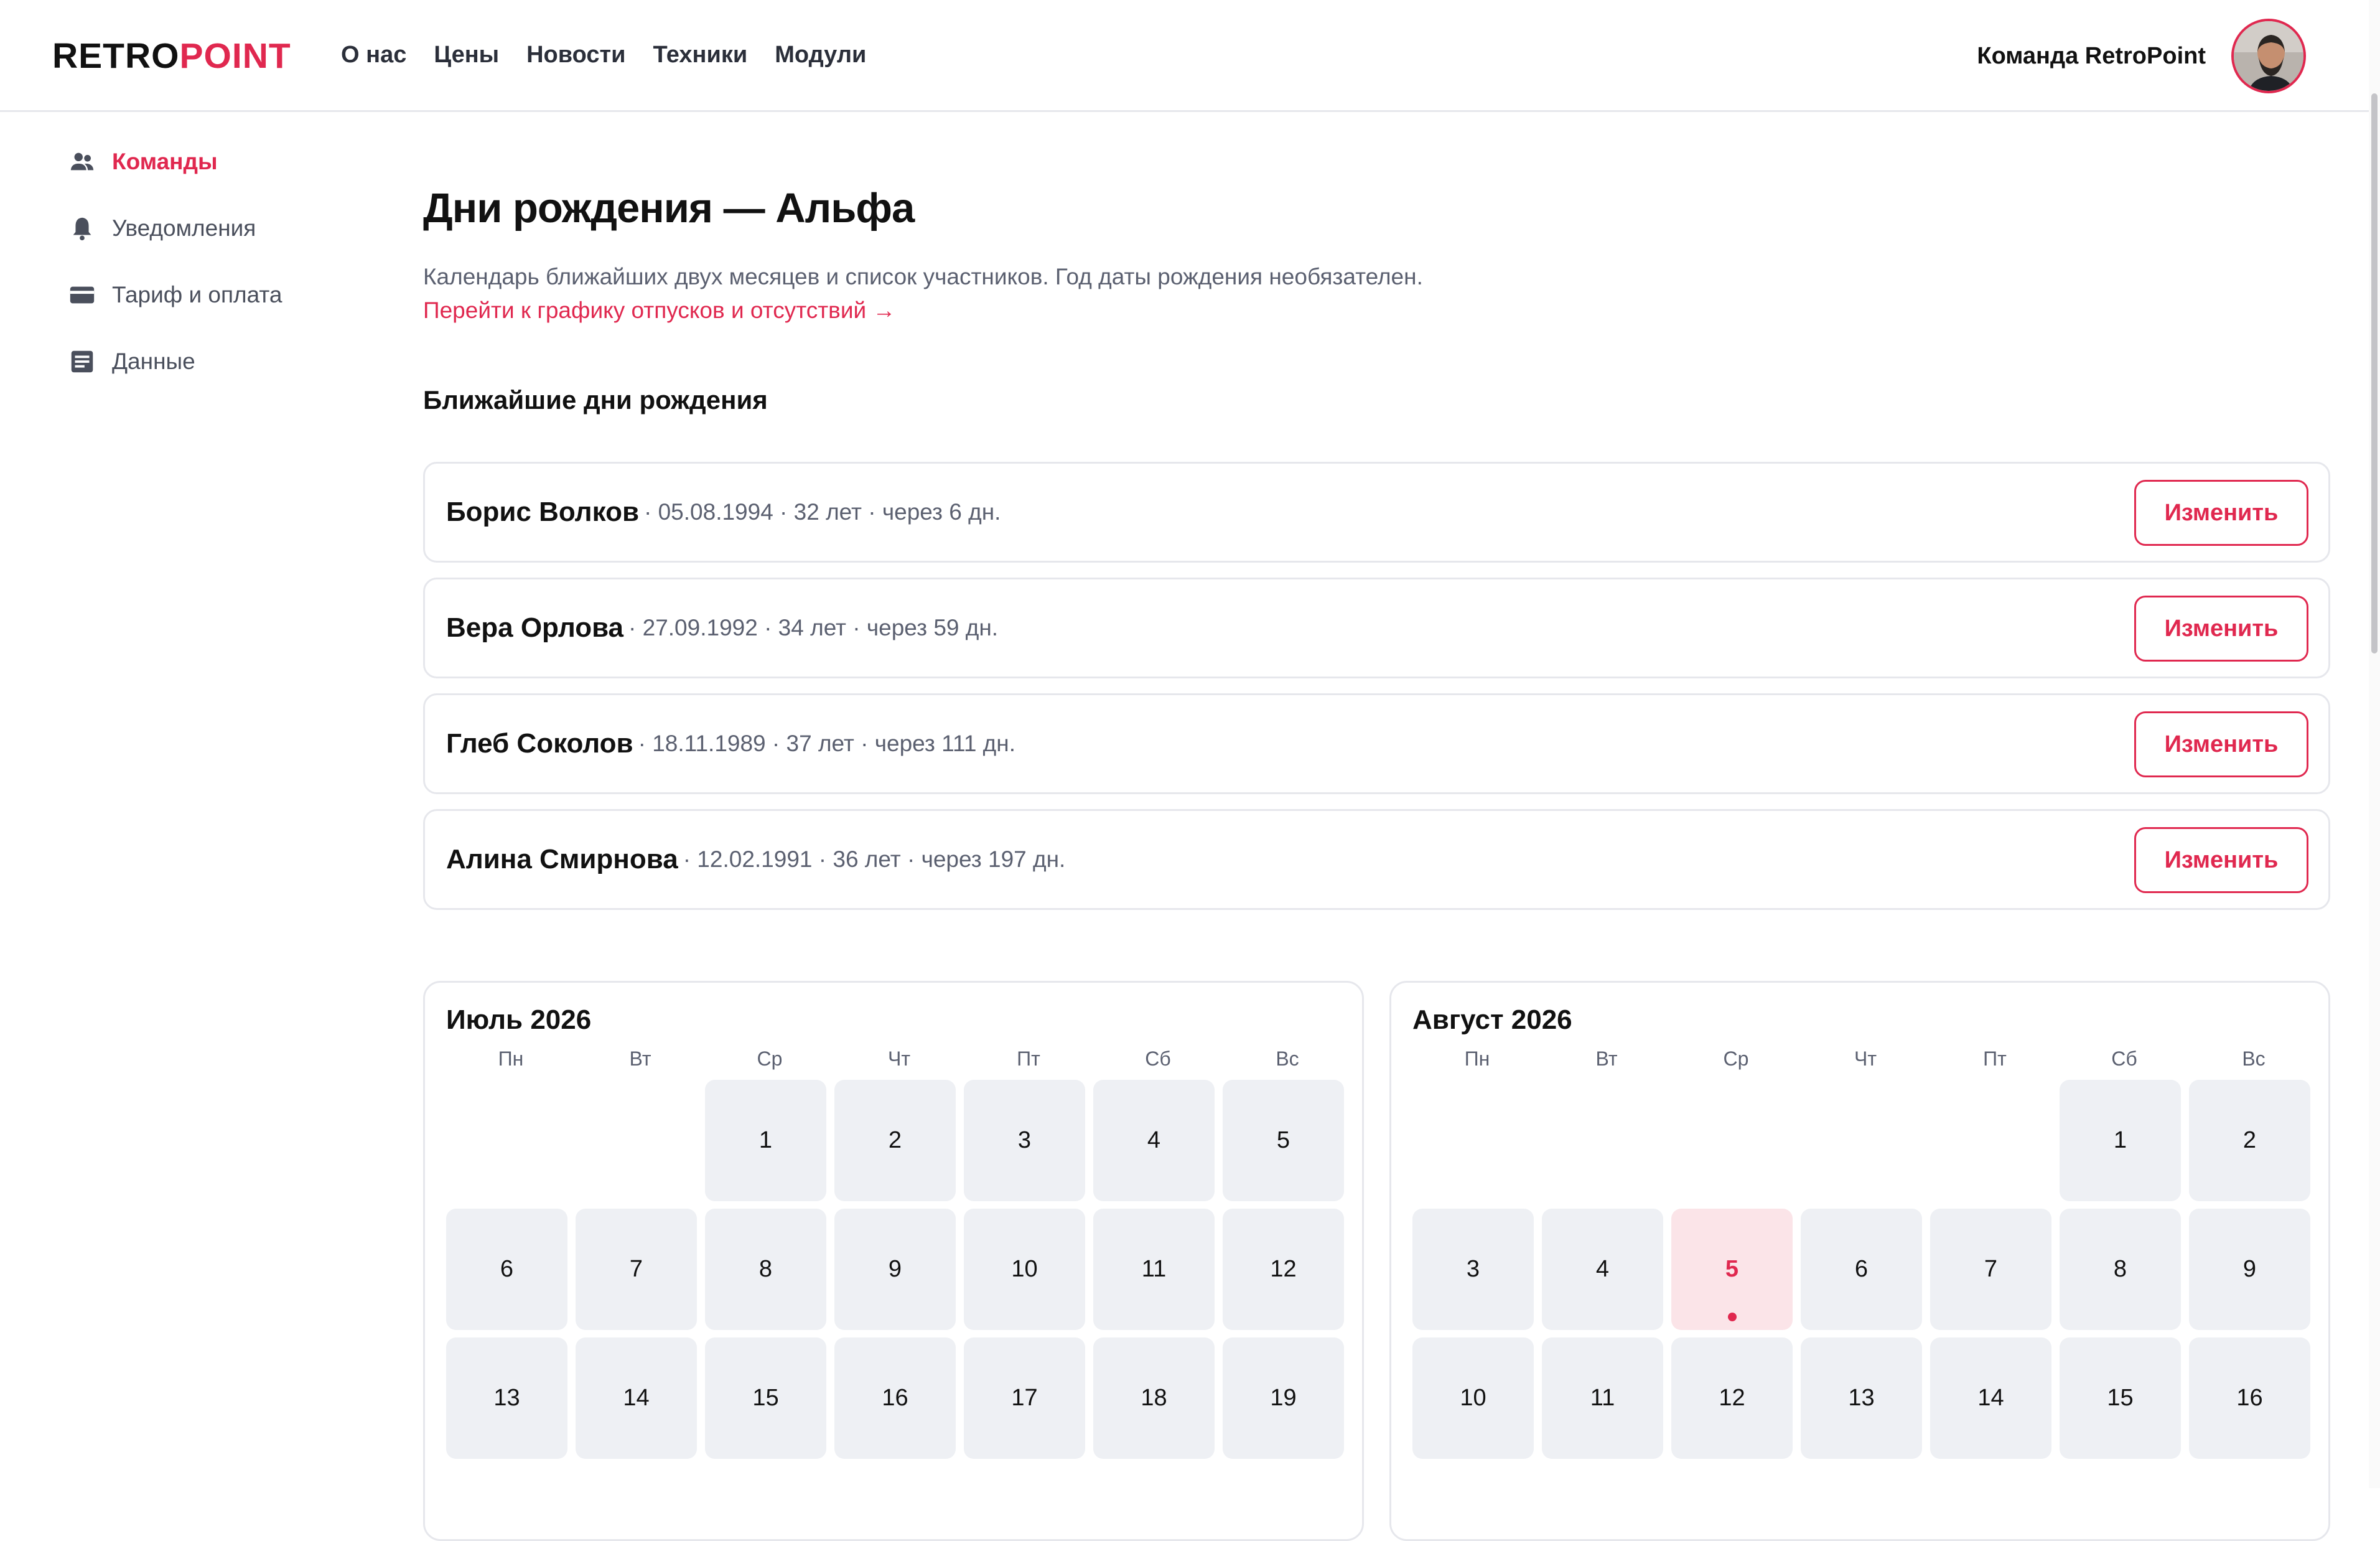  Describe the element at coordinates (1028, 1058) in the screenshot. I see `weekday-label: Пт` at that location.